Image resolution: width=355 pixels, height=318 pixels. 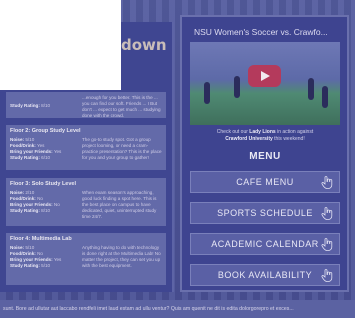 I want to click on caption-text: this weekend!, so click(x=288, y=139).